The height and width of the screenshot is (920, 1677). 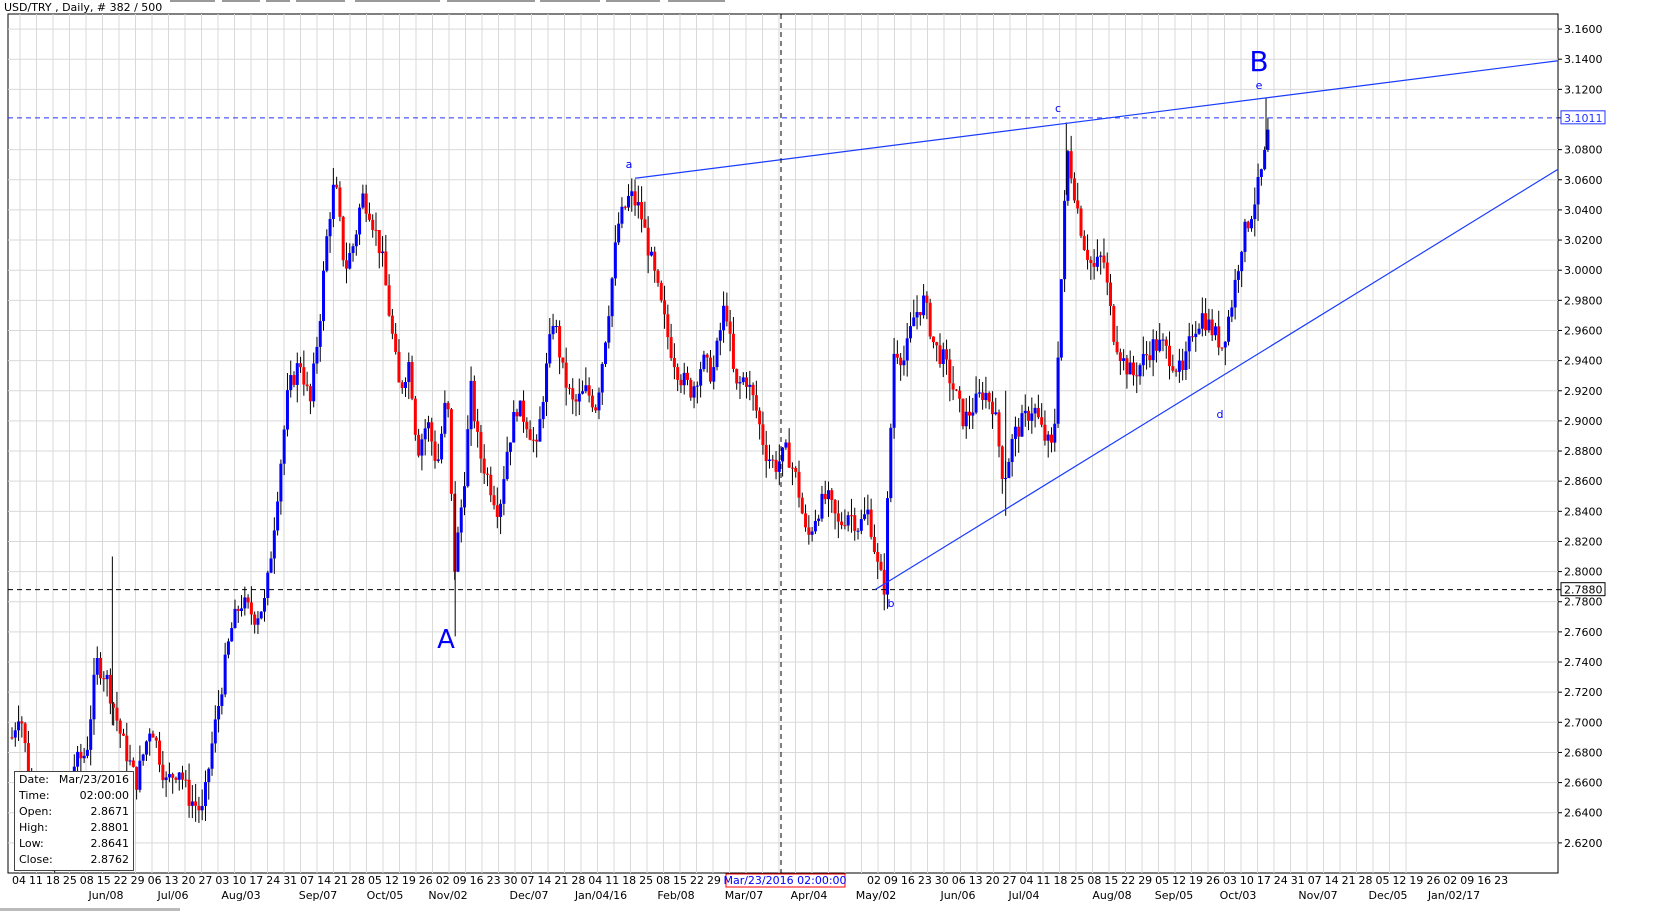 I want to click on x-month-label: Nov/07, so click(x=1317, y=895).